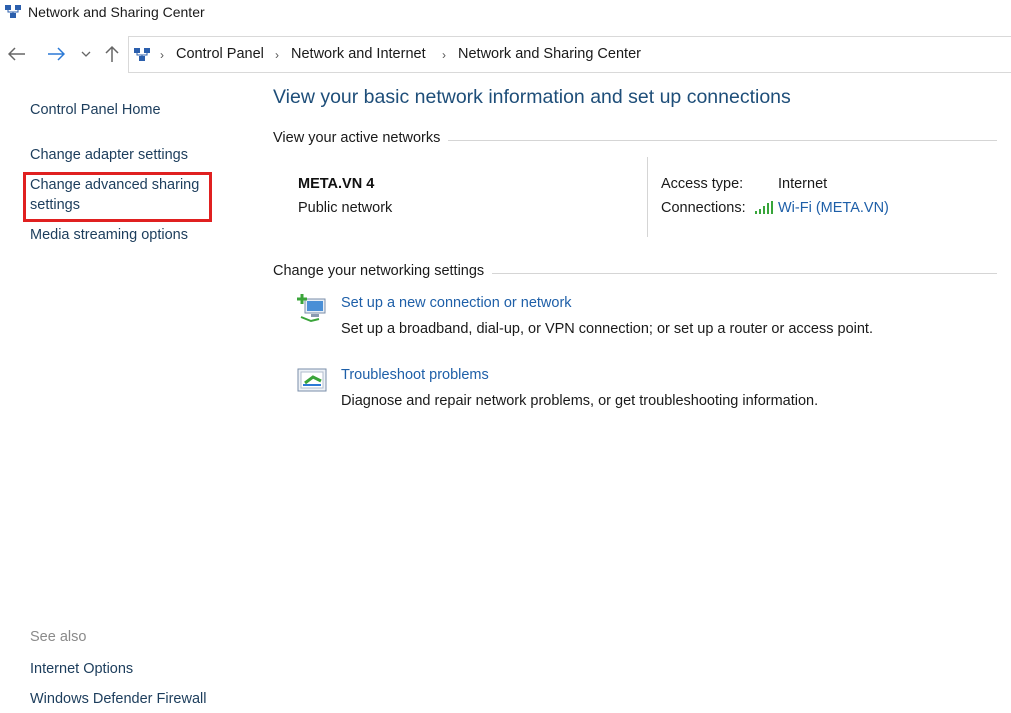 The image size is (1011, 713). Describe the element at coordinates (116, 12) in the screenshot. I see `window-title: Network and Sharing Center` at that location.